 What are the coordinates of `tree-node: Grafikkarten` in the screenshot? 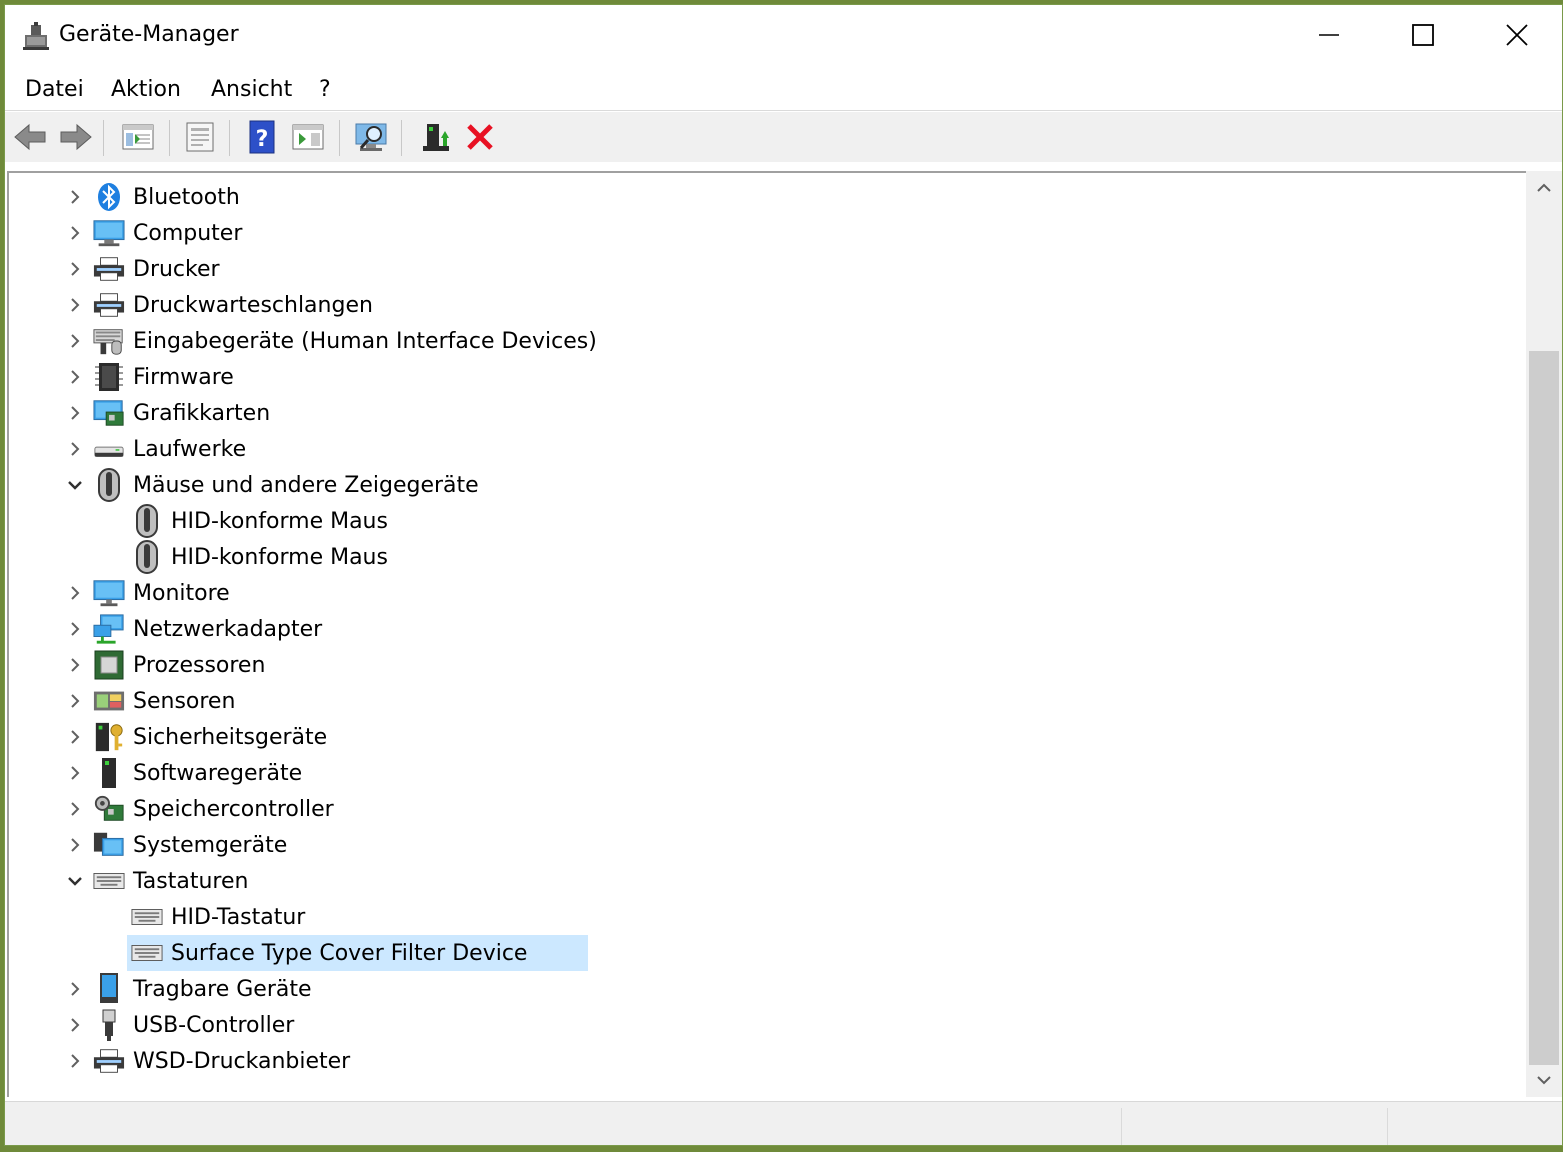 It's located at (759, 413).